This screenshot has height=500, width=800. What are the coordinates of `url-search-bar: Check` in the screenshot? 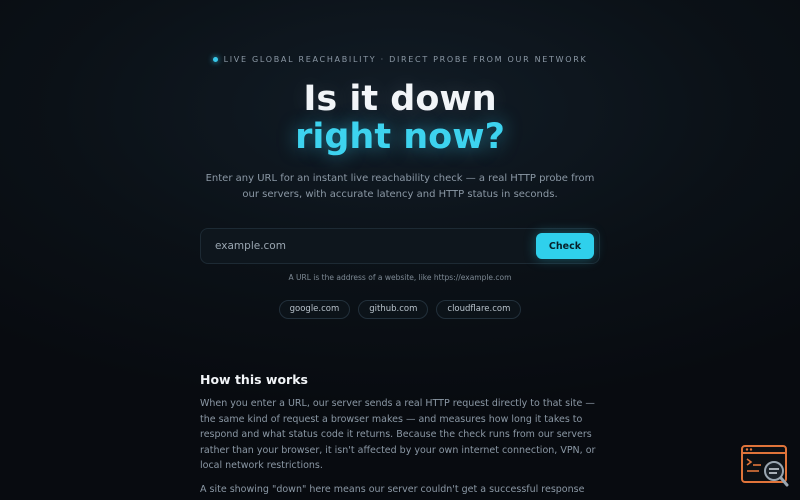 It's located at (400, 246).